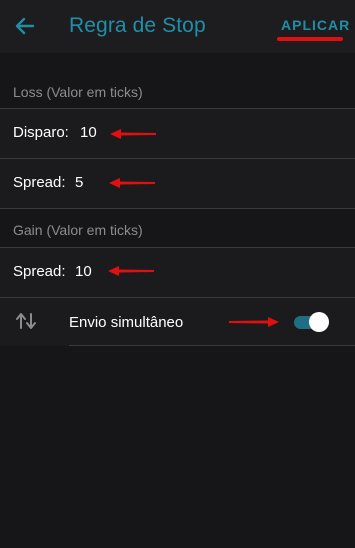 This screenshot has width=355, height=548. Describe the element at coordinates (26, 321) in the screenshot. I see `swap-icon` at that location.